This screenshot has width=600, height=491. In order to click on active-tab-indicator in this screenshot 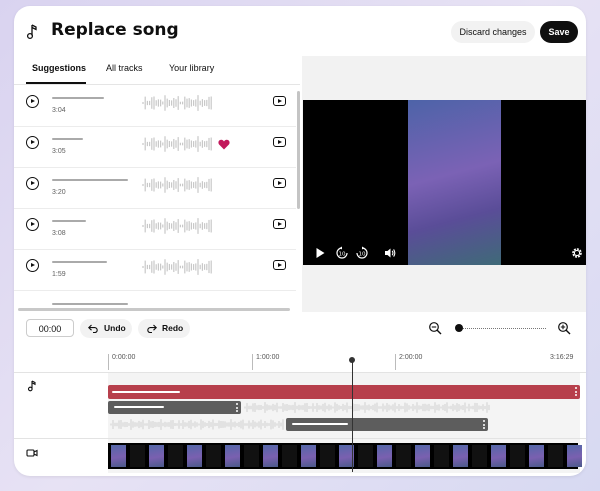, I will do `click(56, 83)`.